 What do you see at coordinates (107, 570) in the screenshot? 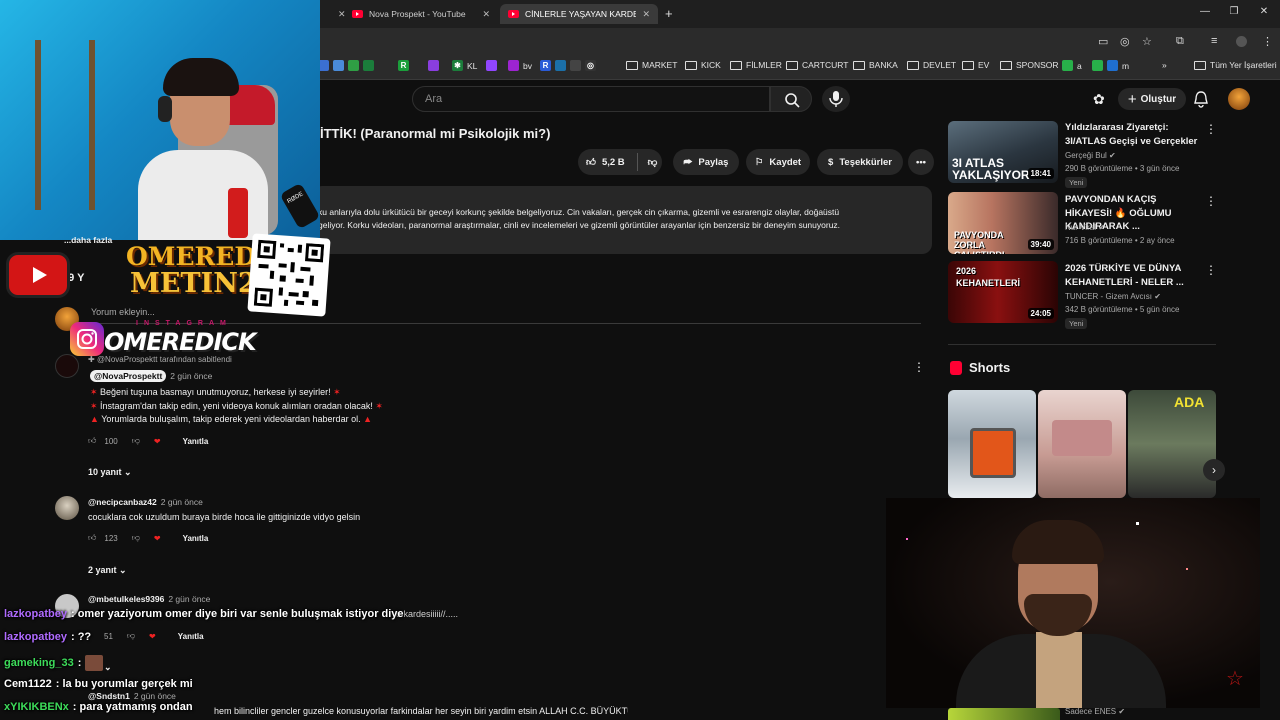
I see `view-replies-button: 2 yanıt ⌄` at bounding box center [107, 570].